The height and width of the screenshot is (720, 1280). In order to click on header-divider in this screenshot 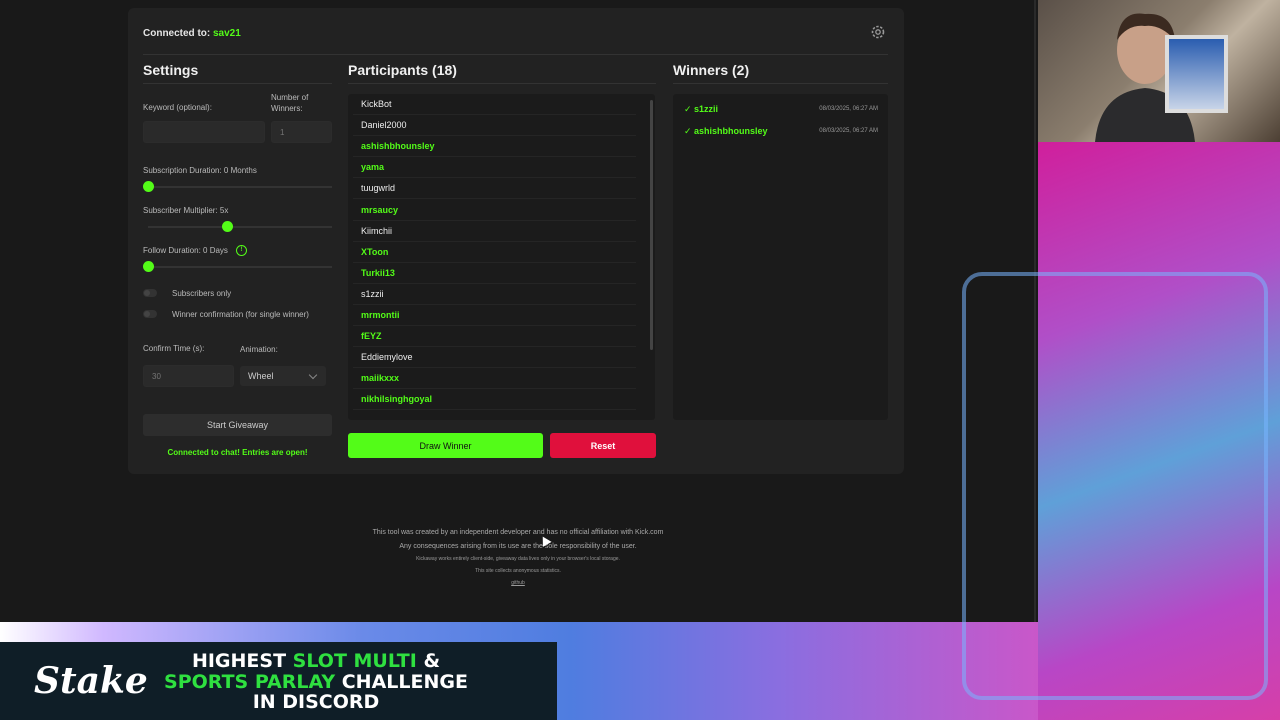, I will do `click(515, 54)`.